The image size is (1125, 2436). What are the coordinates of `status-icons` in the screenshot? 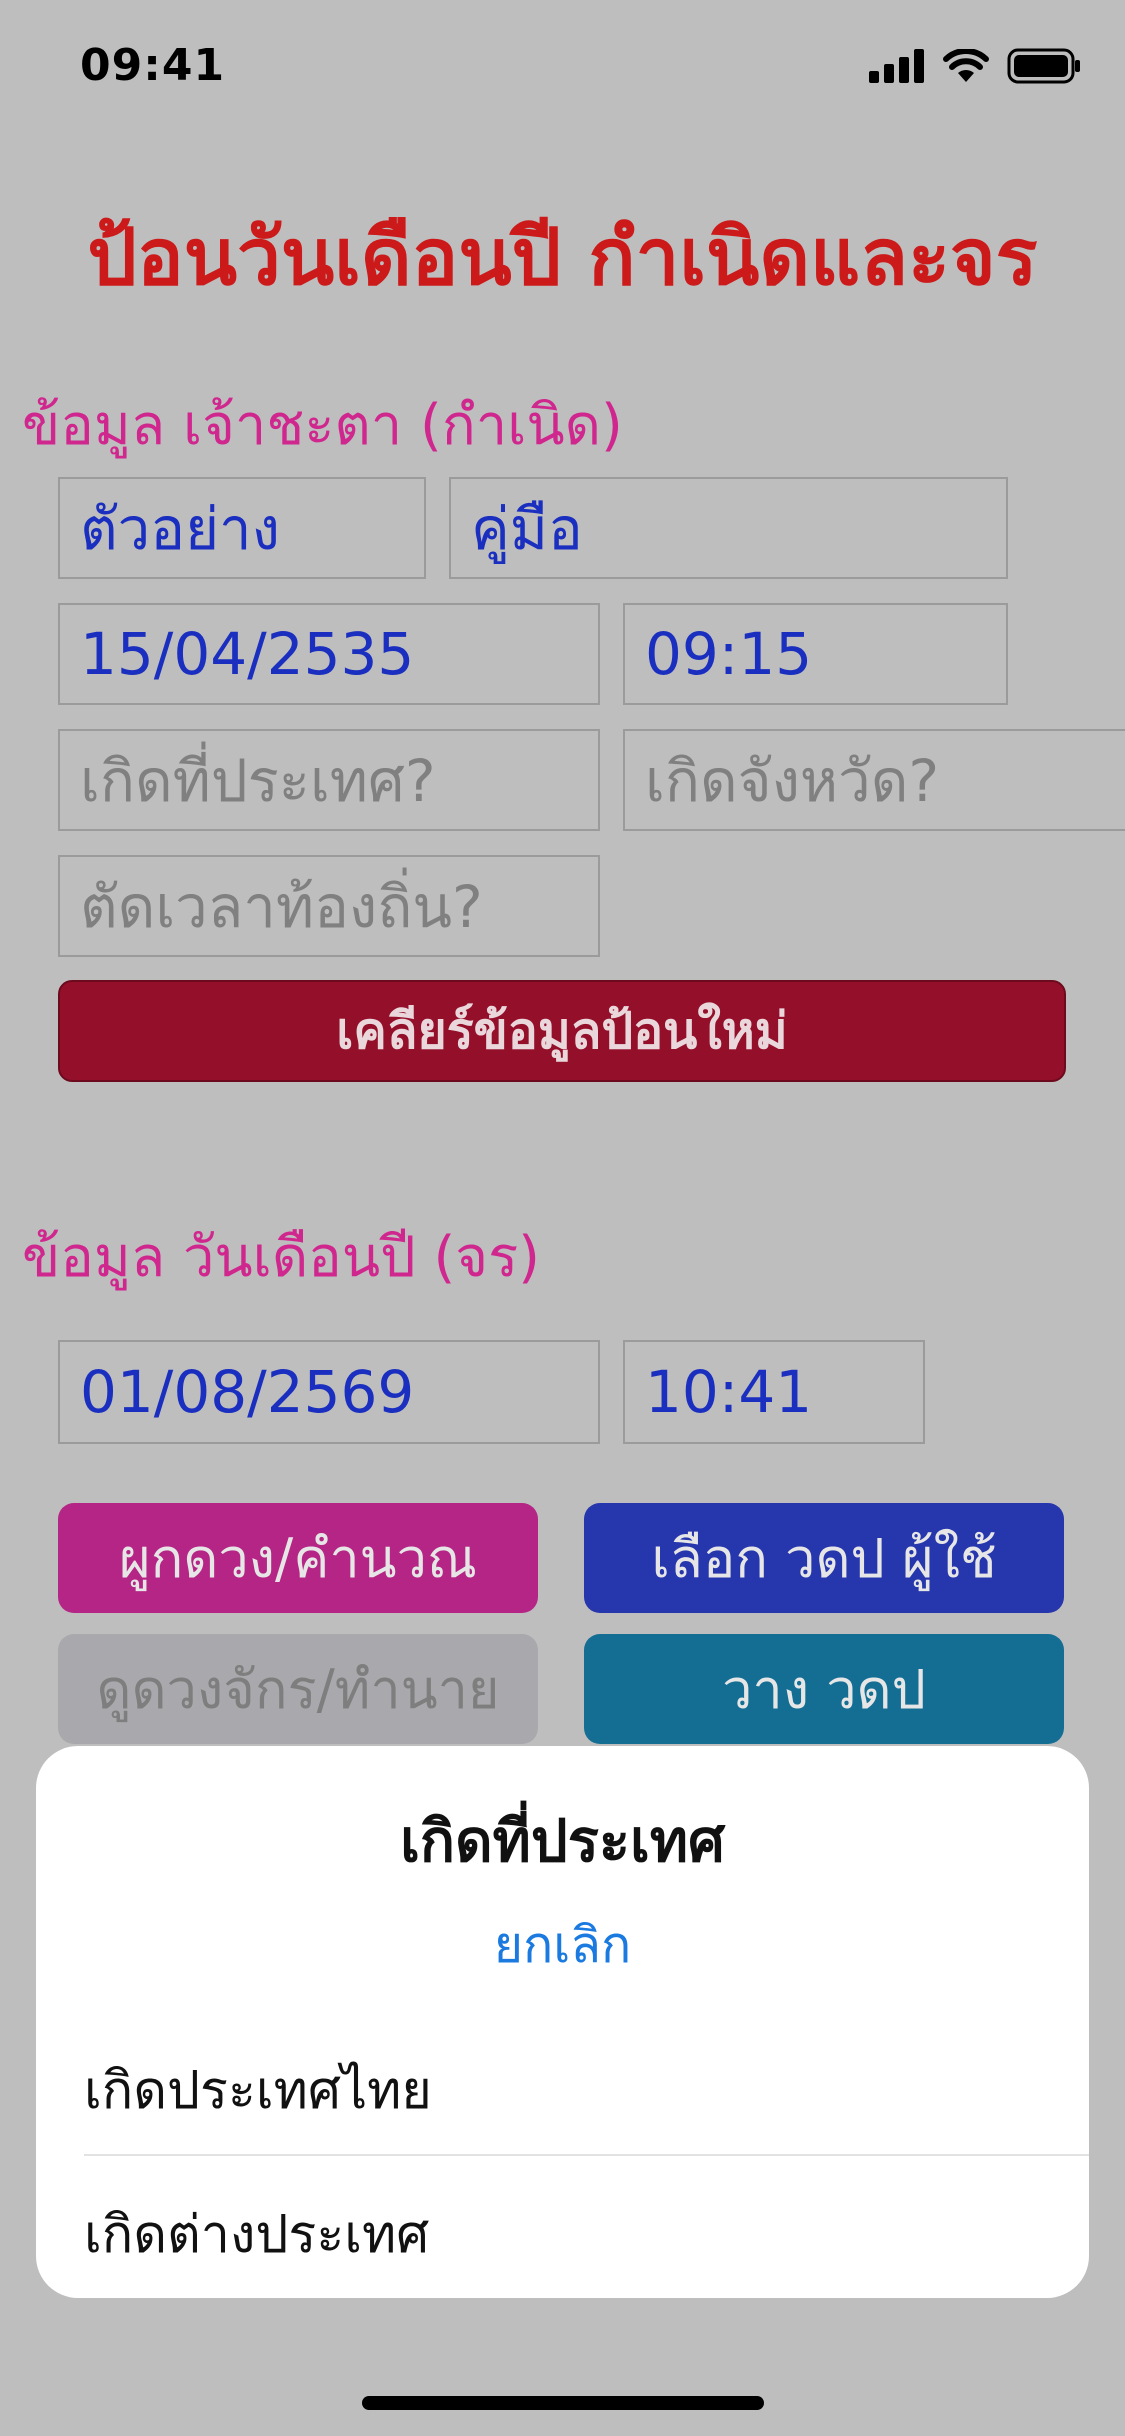 It's located at (975, 66).